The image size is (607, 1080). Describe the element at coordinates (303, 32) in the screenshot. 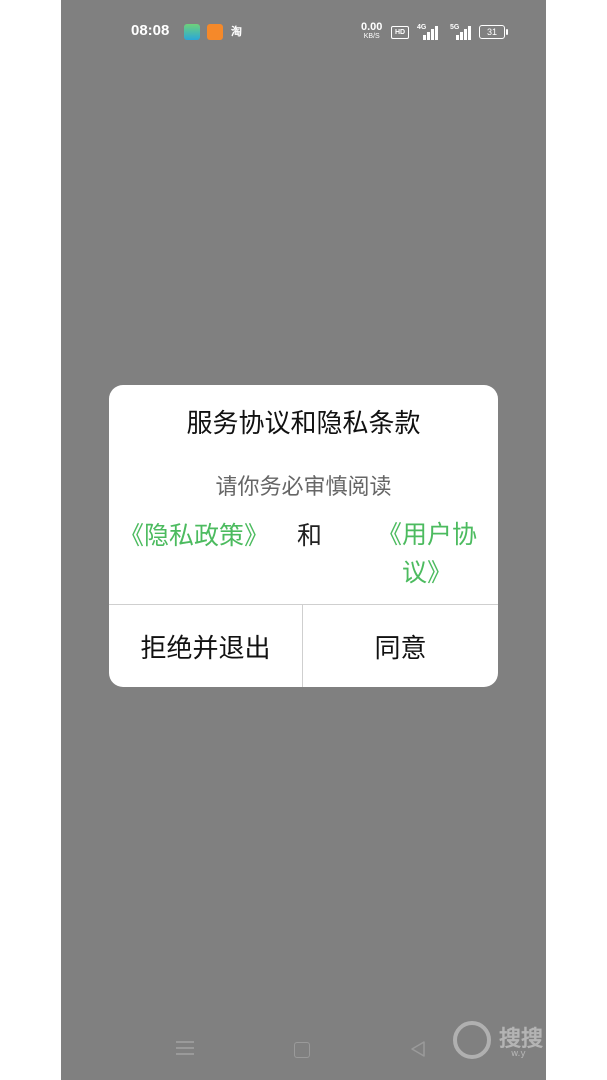

I see `status-bar: 08:08 淘 0.00 KB/S HD 4G 5G 31` at that location.